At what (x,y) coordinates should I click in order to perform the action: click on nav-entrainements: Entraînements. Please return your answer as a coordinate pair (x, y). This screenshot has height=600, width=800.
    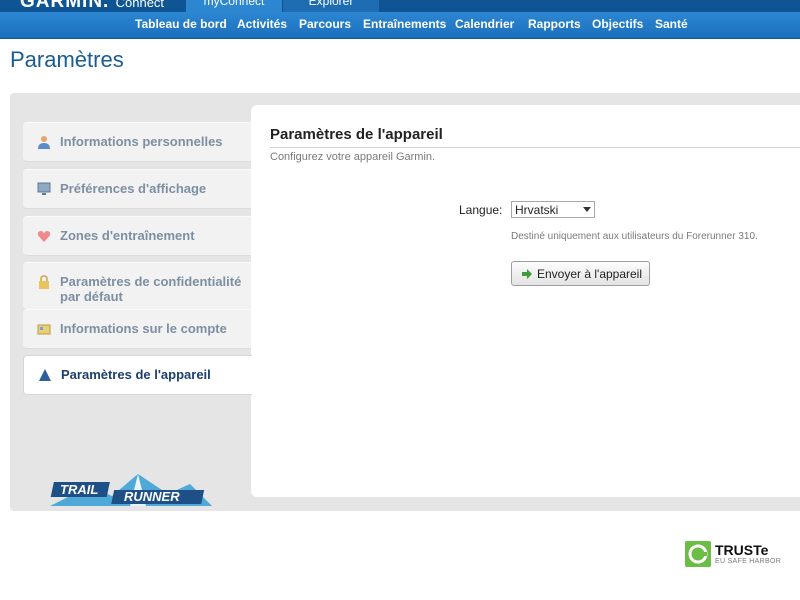
    Looking at the image, I should click on (404, 25).